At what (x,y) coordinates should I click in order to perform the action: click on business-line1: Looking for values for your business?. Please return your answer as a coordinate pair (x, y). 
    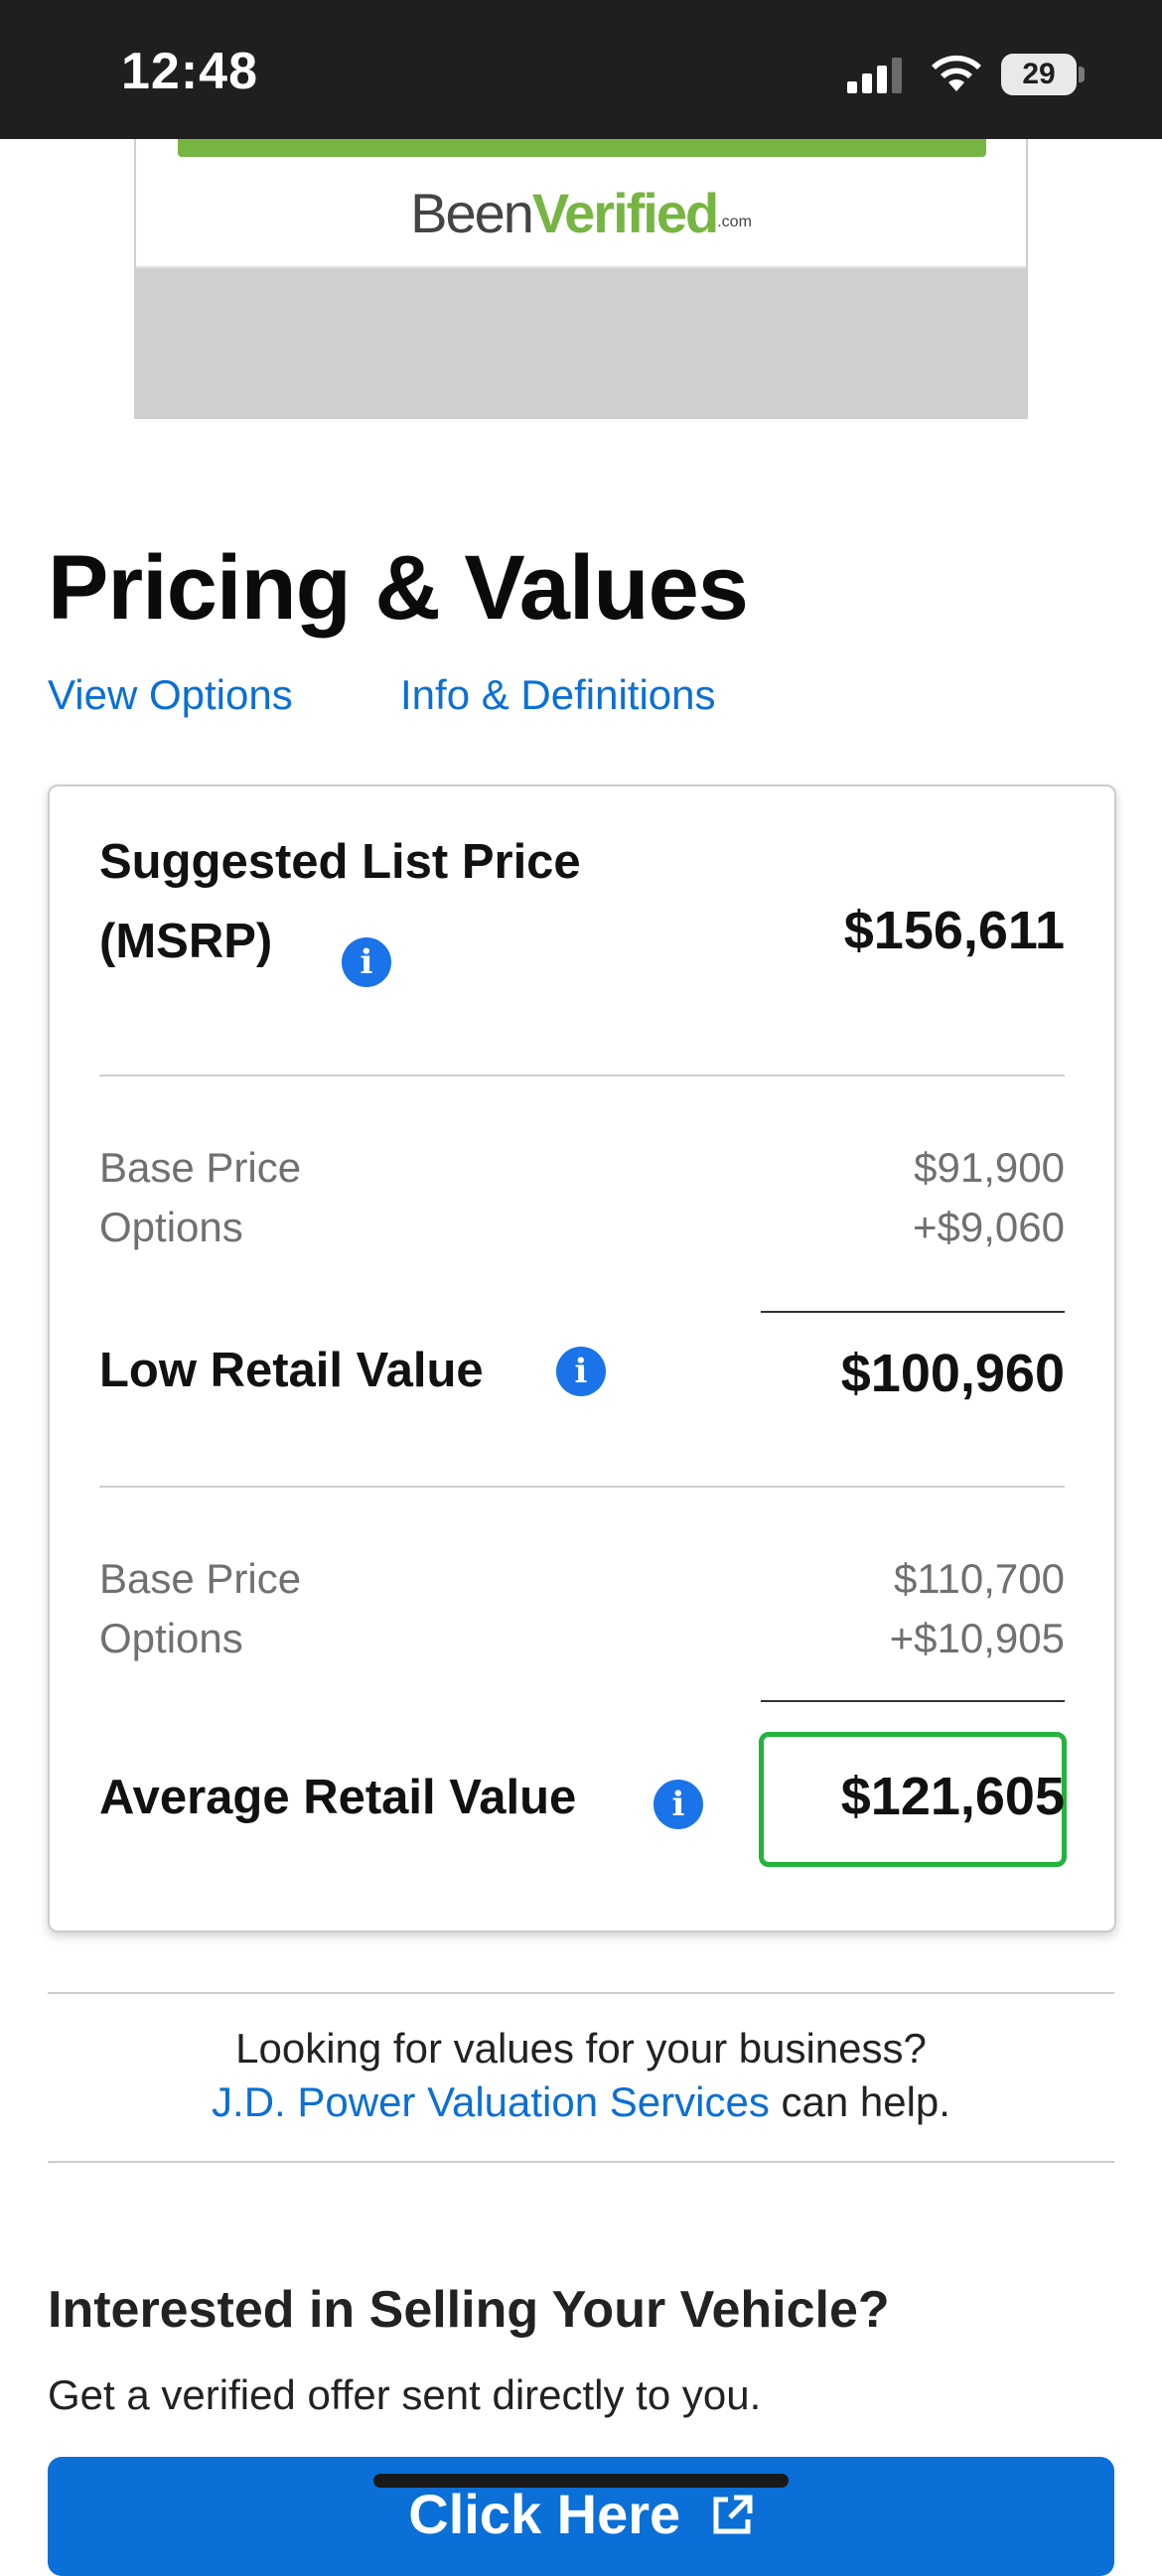
    Looking at the image, I should click on (581, 2048).